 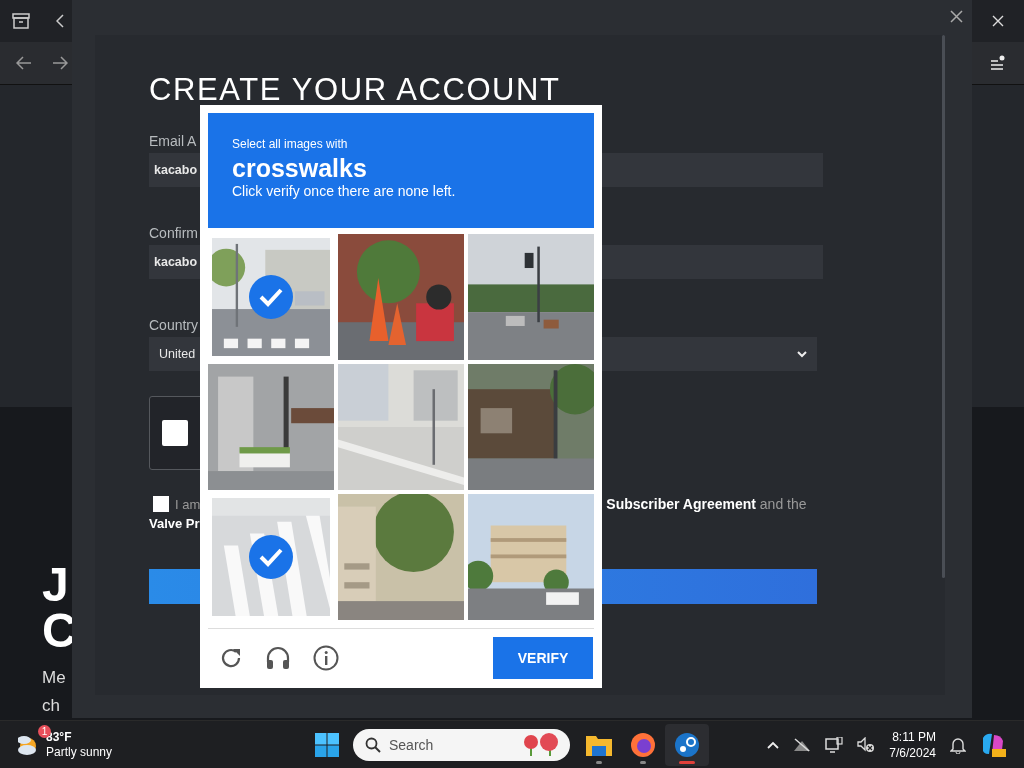 What do you see at coordinates (51, 706) in the screenshot?
I see `hero-text: ch` at bounding box center [51, 706].